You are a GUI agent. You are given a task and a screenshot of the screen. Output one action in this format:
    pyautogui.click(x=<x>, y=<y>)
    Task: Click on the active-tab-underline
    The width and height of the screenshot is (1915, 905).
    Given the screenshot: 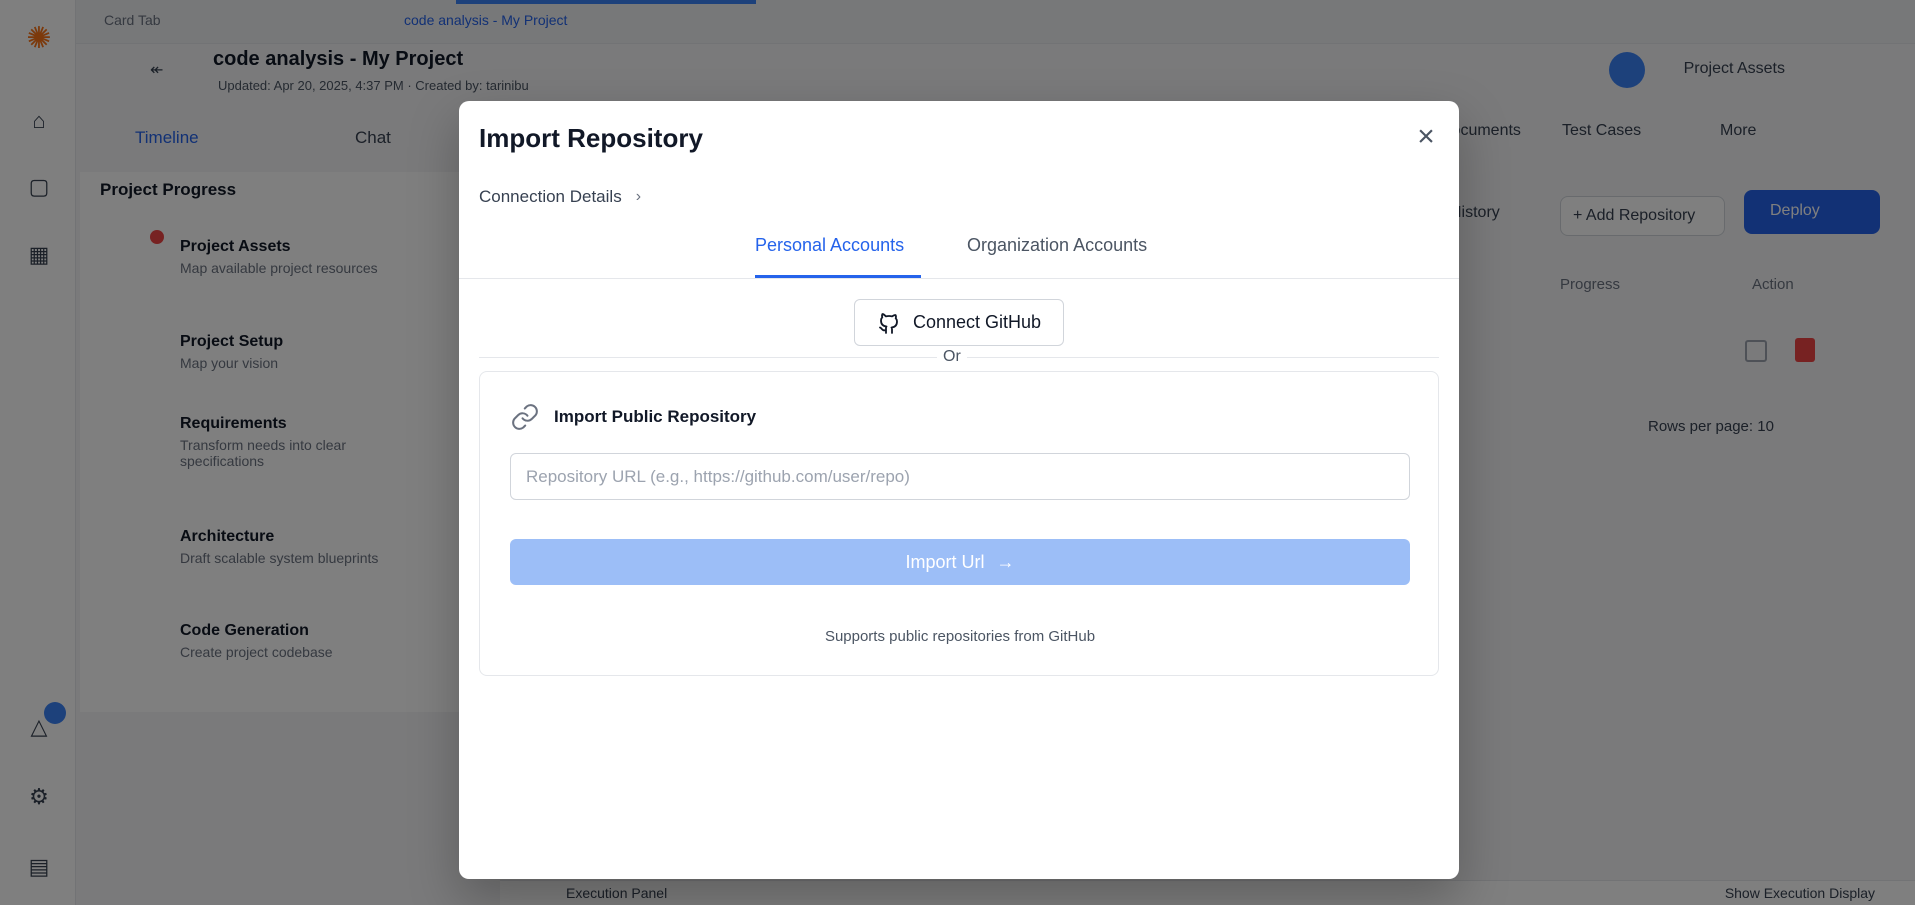 What is the action you would take?
    pyautogui.click(x=838, y=276)
    